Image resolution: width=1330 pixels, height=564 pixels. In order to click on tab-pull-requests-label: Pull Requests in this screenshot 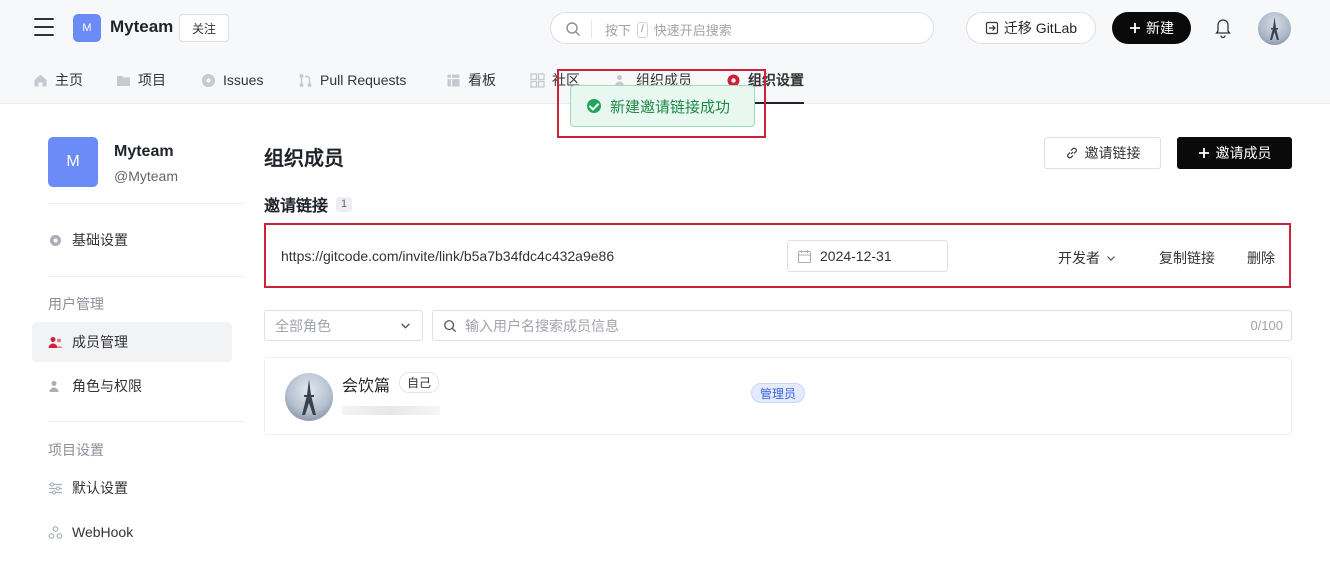, I will do `click(363, 80)`.